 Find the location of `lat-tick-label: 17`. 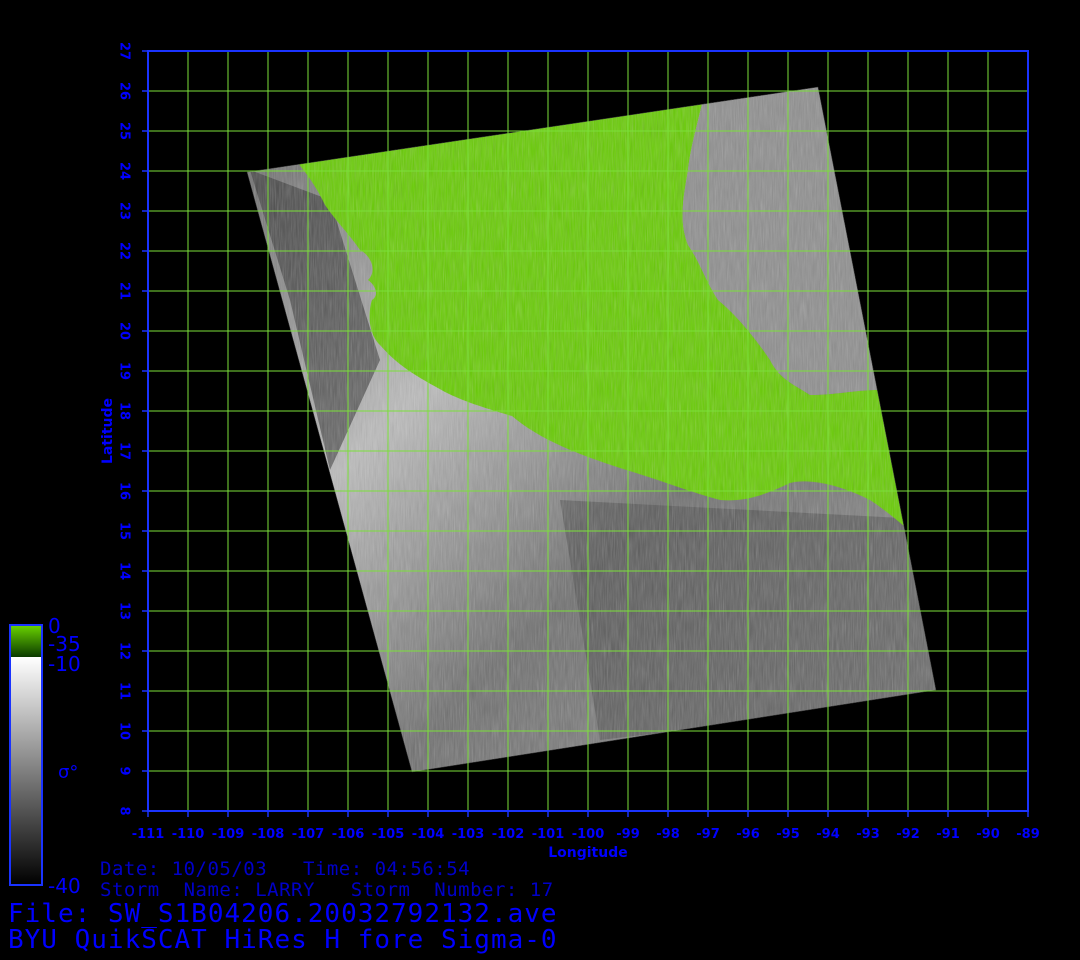

lat-tick-label: 17 is located at coordinates (124, 451).